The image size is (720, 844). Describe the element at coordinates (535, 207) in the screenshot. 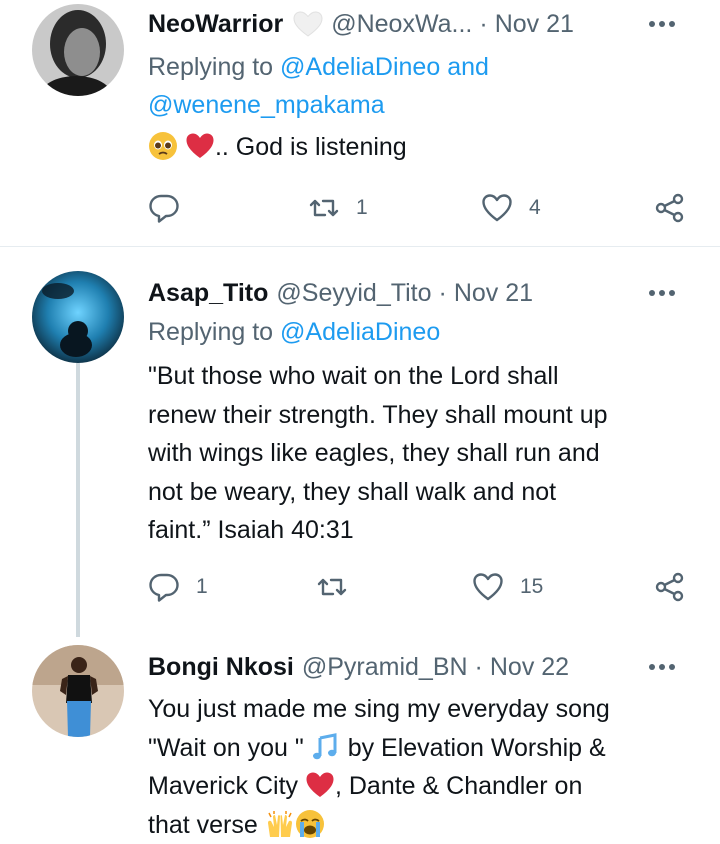

I see `like-count: 4` at that location.